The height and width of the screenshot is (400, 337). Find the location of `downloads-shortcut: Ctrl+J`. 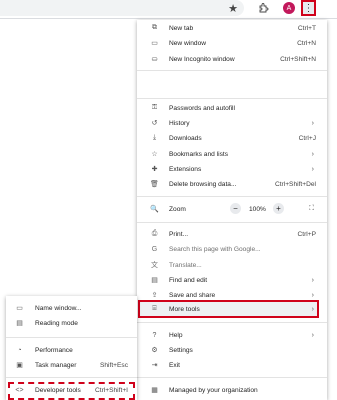

downloads-shortcut: Ctrl+J is located at coordinates (307, 138).